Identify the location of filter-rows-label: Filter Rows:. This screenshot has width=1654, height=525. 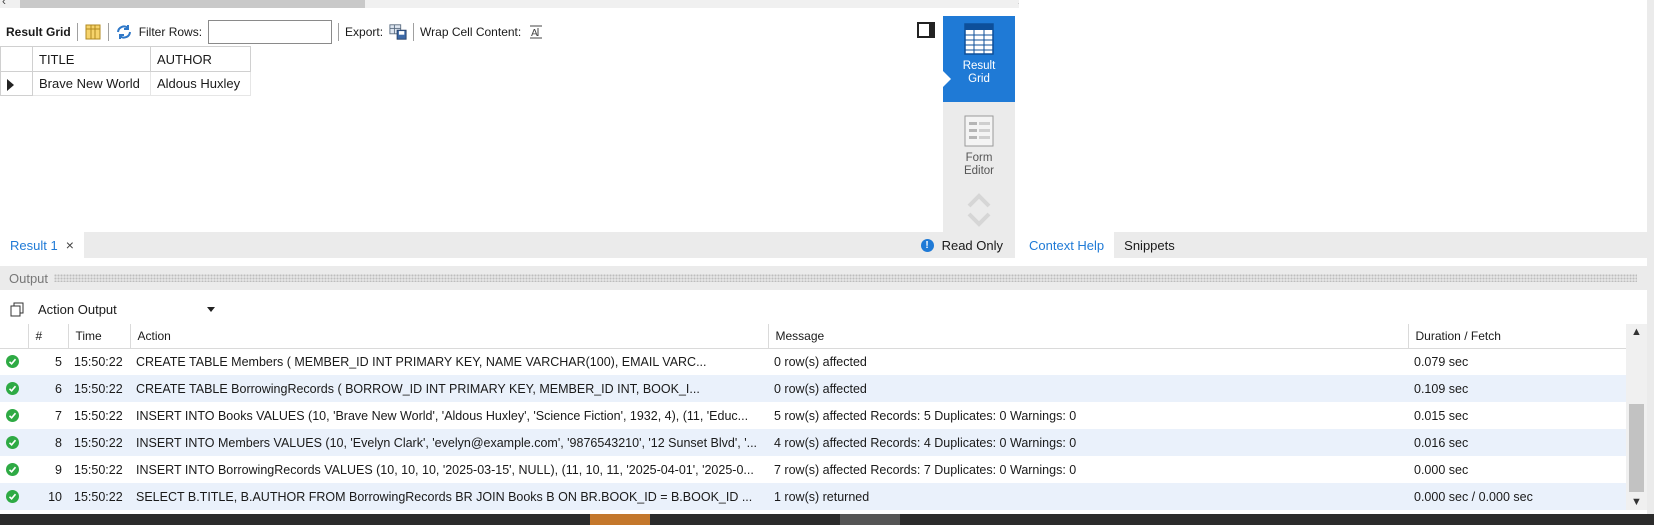
(170, 32).